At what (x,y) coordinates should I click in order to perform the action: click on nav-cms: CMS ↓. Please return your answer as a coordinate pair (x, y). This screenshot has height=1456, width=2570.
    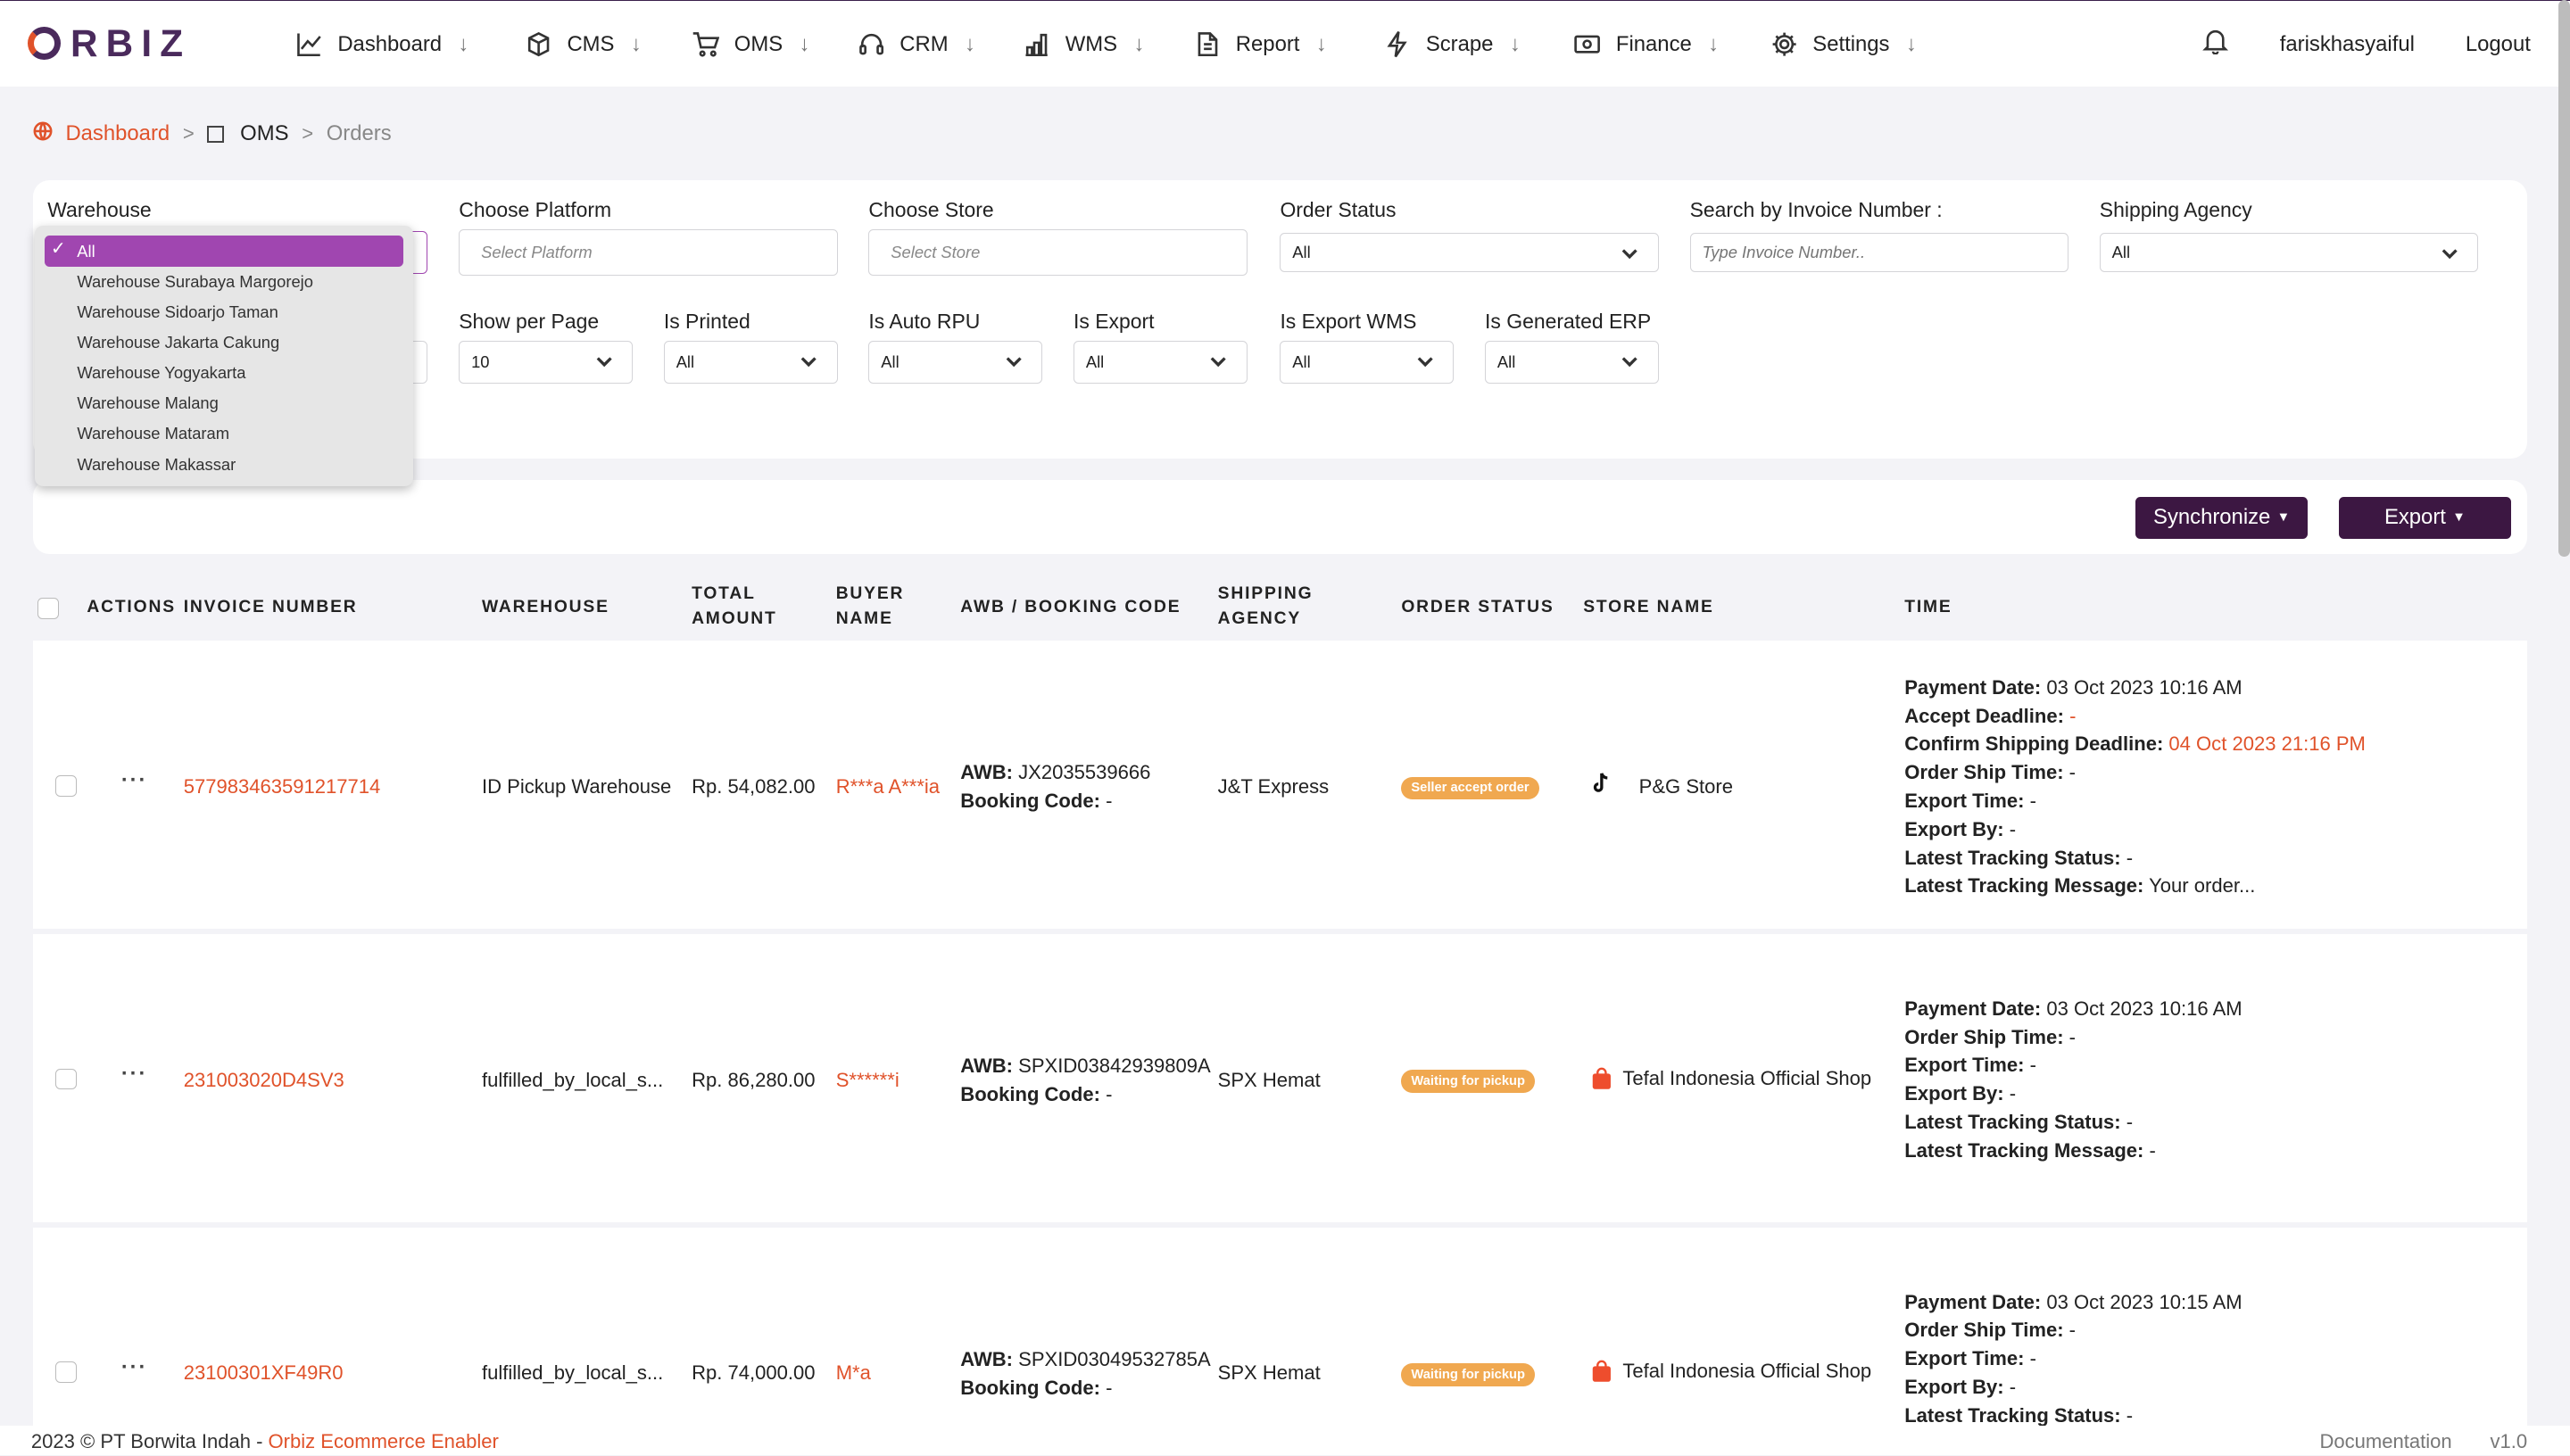
    Looking at the image, I should click on (608, 44).